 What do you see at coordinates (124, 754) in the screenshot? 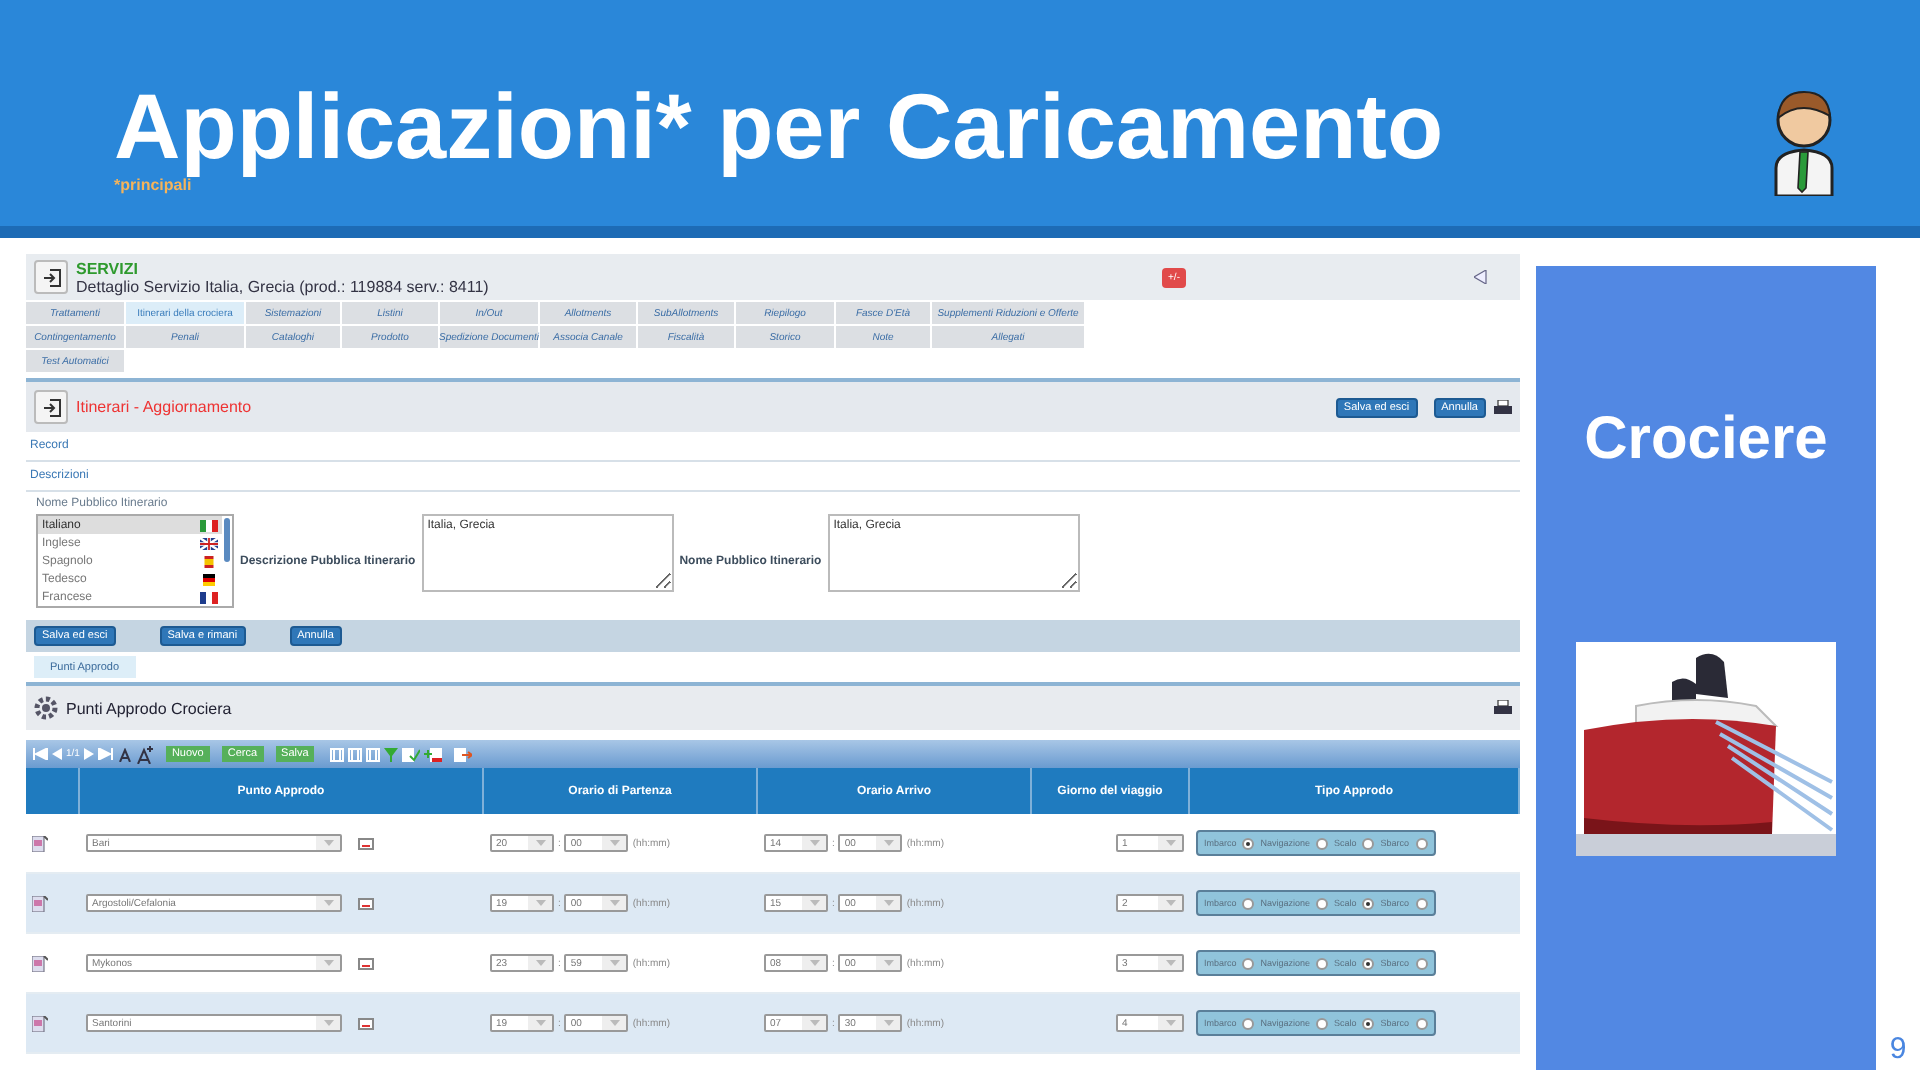
I see `font-smaller-icon` at bounding box center [124, 754].